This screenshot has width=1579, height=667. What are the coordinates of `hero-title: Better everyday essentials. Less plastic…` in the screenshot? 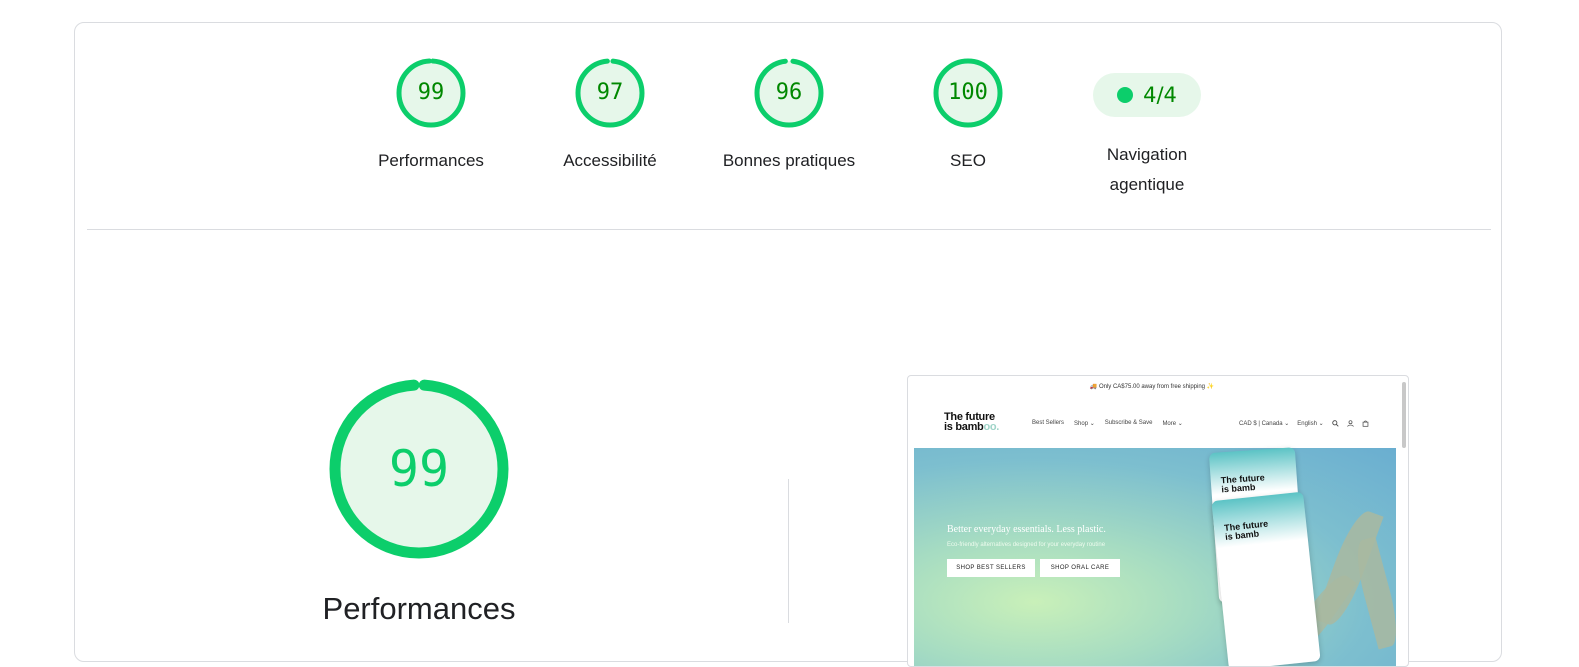 It's located at (1026, 529).